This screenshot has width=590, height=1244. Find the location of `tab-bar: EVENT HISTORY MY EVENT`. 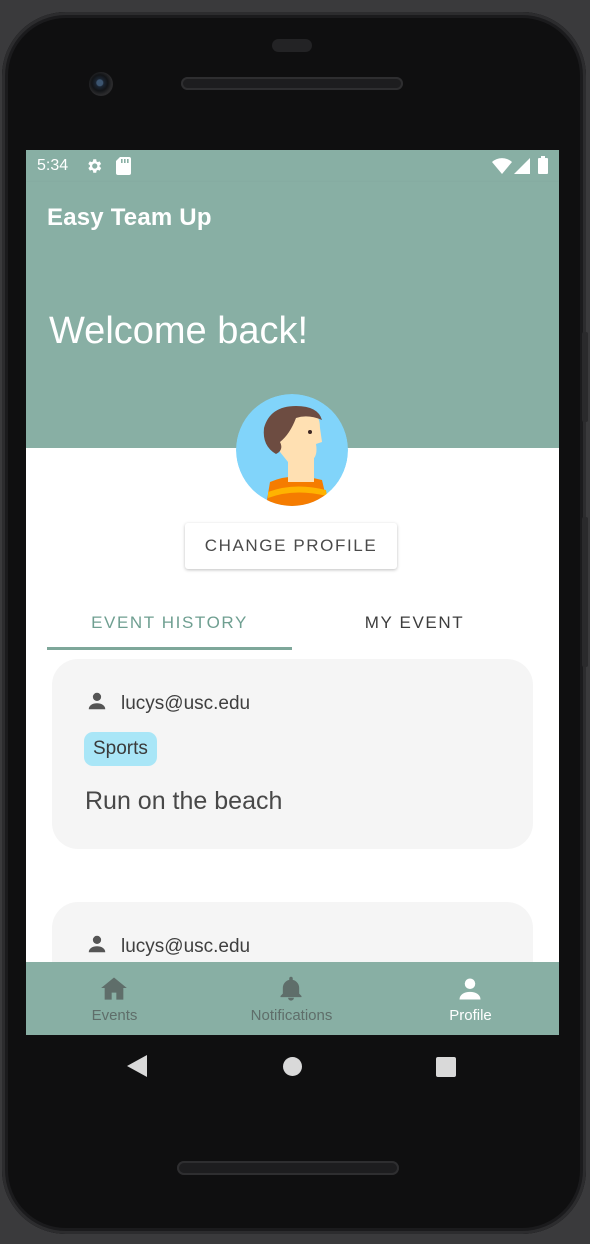

tab-bar: EVENT HISTORY MY EVENT is located at coordinates (292, 623).